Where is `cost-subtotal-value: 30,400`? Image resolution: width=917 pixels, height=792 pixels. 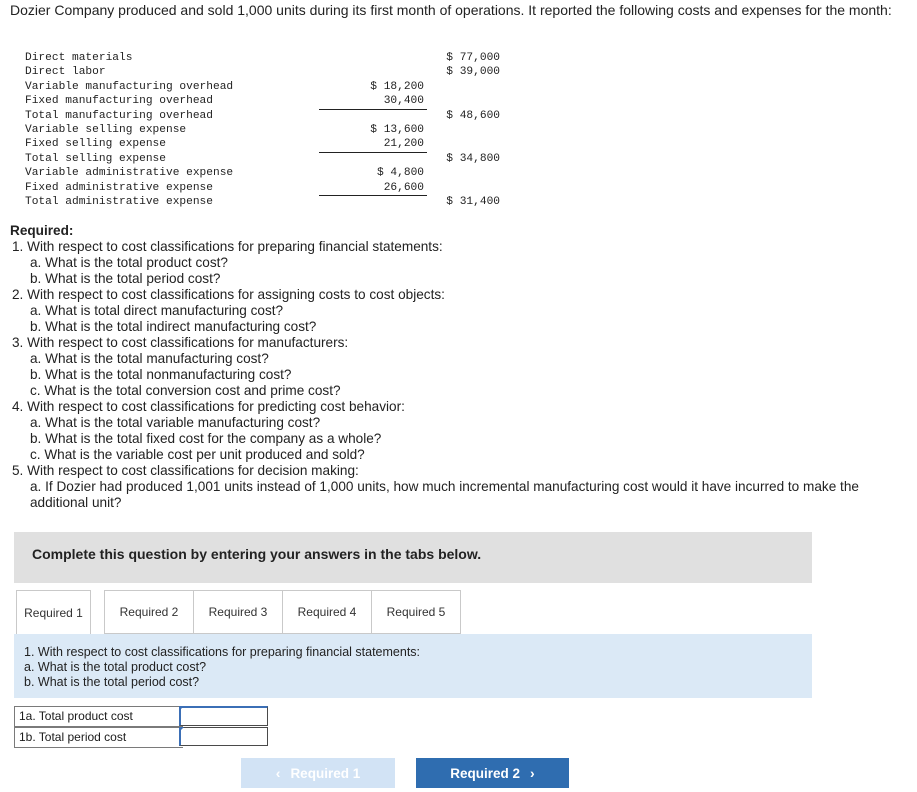
cost-subtotal-value: 30,400 is located at coordinates (373, 102).